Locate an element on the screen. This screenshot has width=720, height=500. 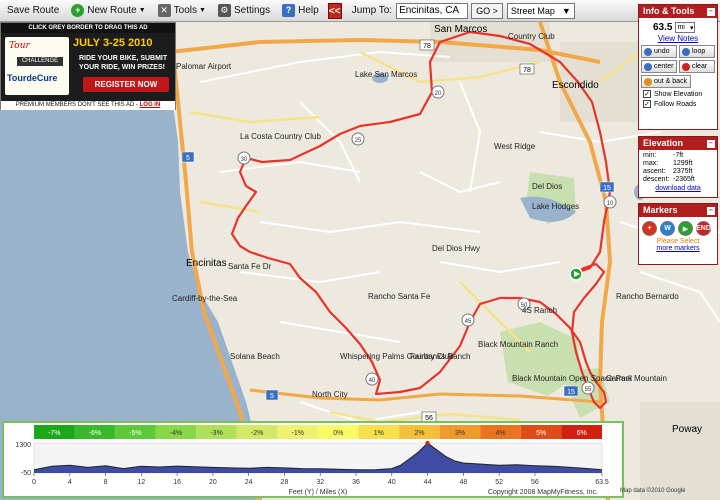
x-tick-label: 36 is located at coordinates (356, 482).